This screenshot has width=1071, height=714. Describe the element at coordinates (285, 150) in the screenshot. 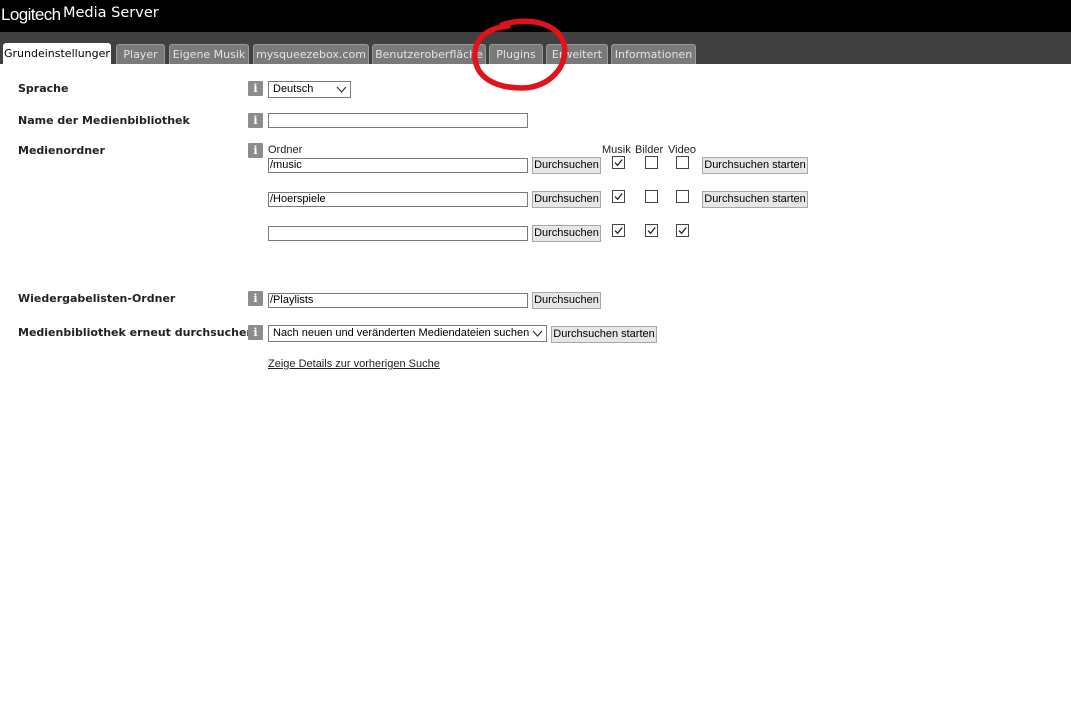

I see `column-header-folder: Ordner` at that location.